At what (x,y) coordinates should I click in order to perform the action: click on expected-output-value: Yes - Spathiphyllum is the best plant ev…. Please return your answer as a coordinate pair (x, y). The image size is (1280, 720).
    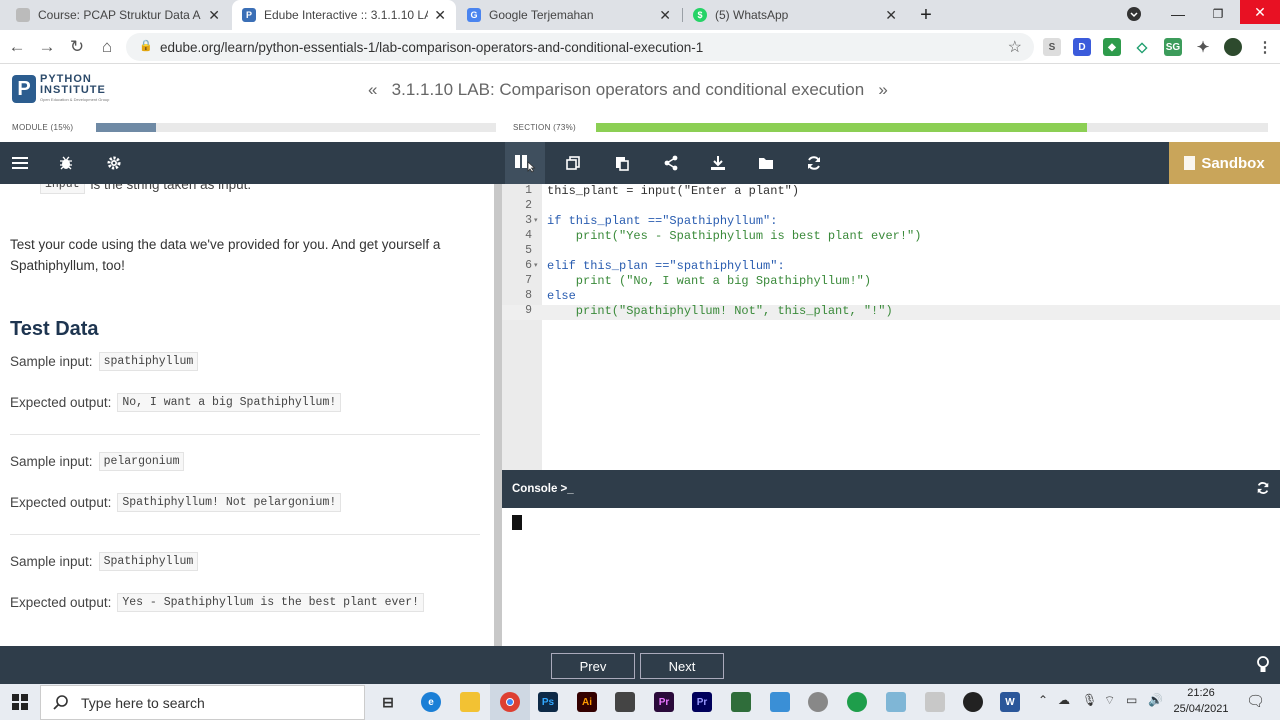
    Looking at the image, I should click on (271, 602).